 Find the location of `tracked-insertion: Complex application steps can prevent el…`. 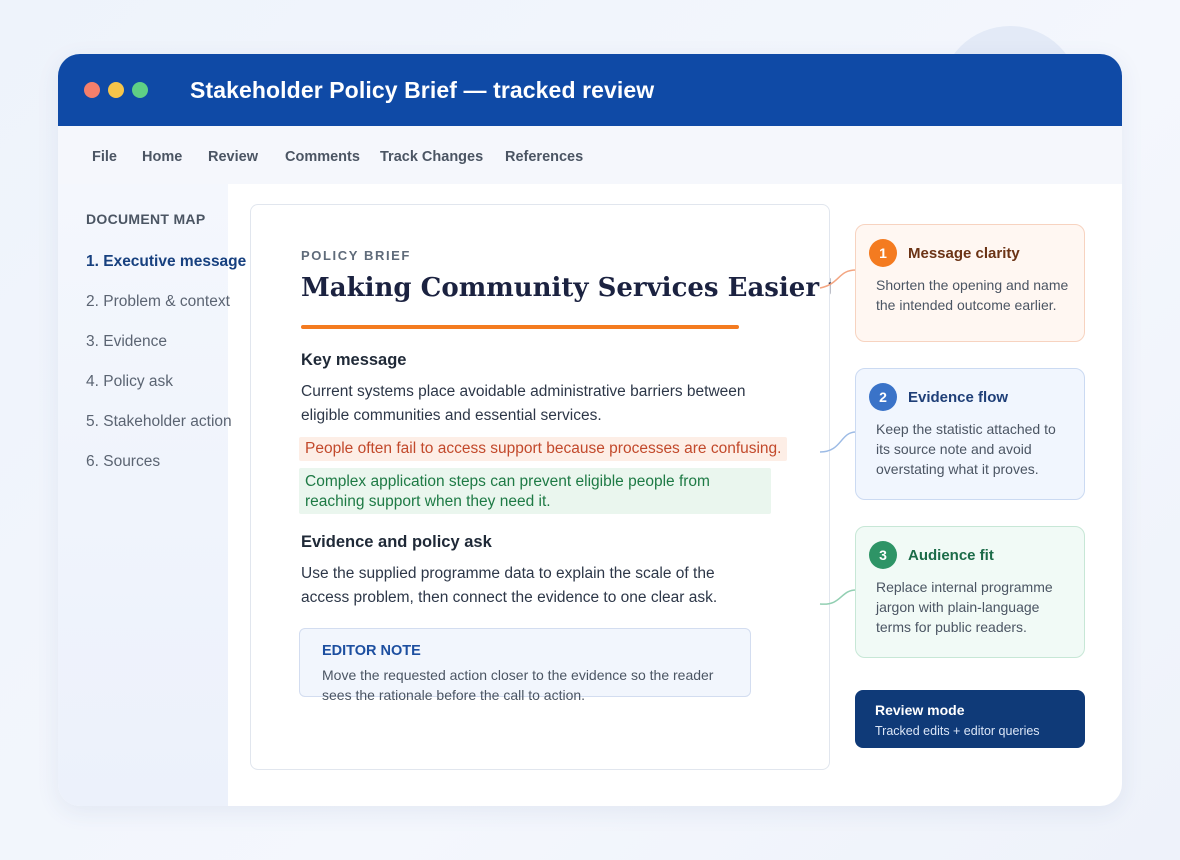

tracked-insertion: Complex application steps can prevent el… is located at coordinates (535, 491).